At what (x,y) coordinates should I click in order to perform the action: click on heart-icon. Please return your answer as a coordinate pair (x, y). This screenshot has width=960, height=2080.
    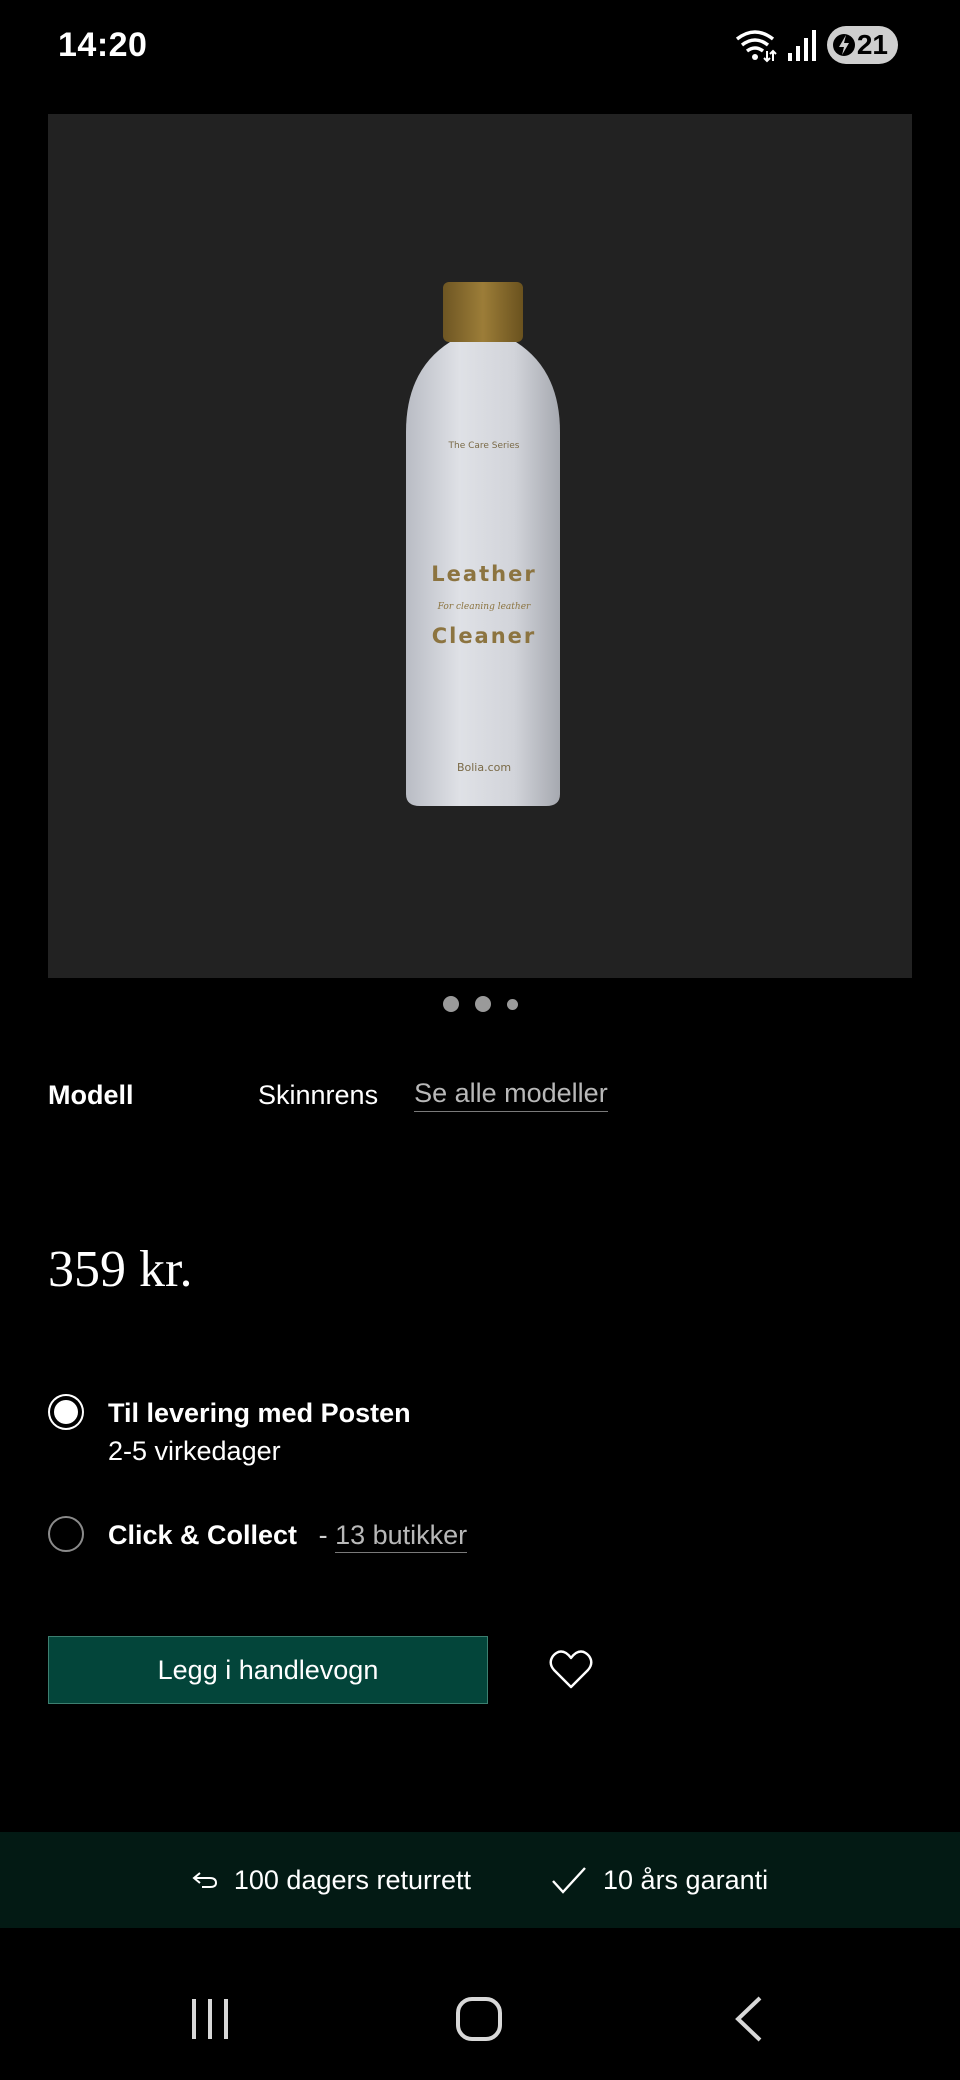
    Looking at the image, I should click on (571, 1669).